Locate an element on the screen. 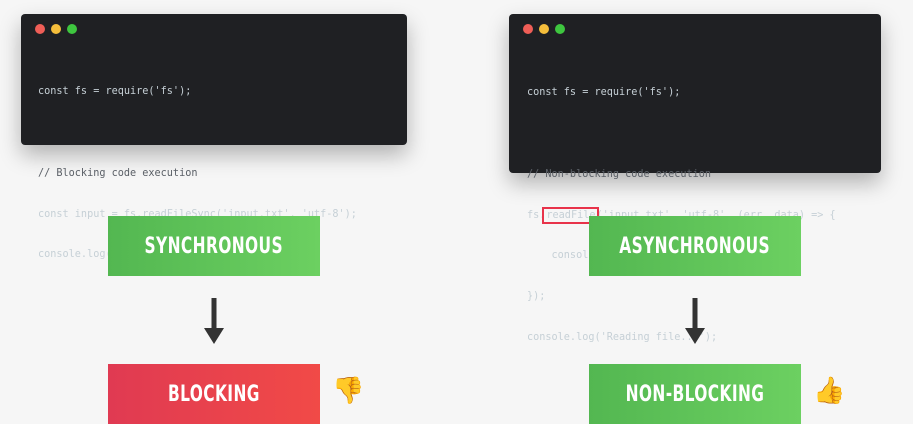 The image size is (913, 424). non-blocking-box: NON-BLOCKING is located at coordinates (695, 394).